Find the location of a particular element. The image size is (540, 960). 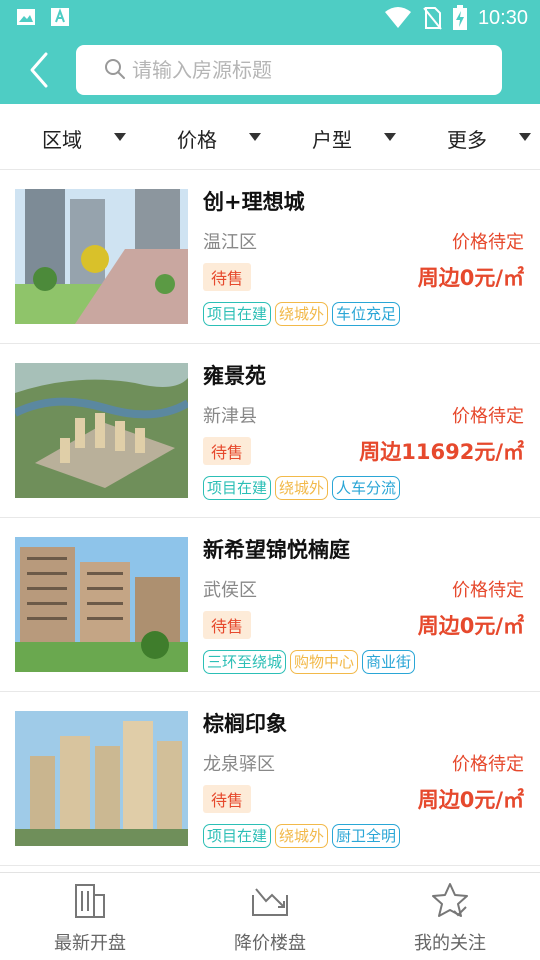

back-button is located at coordinates (40, 70).